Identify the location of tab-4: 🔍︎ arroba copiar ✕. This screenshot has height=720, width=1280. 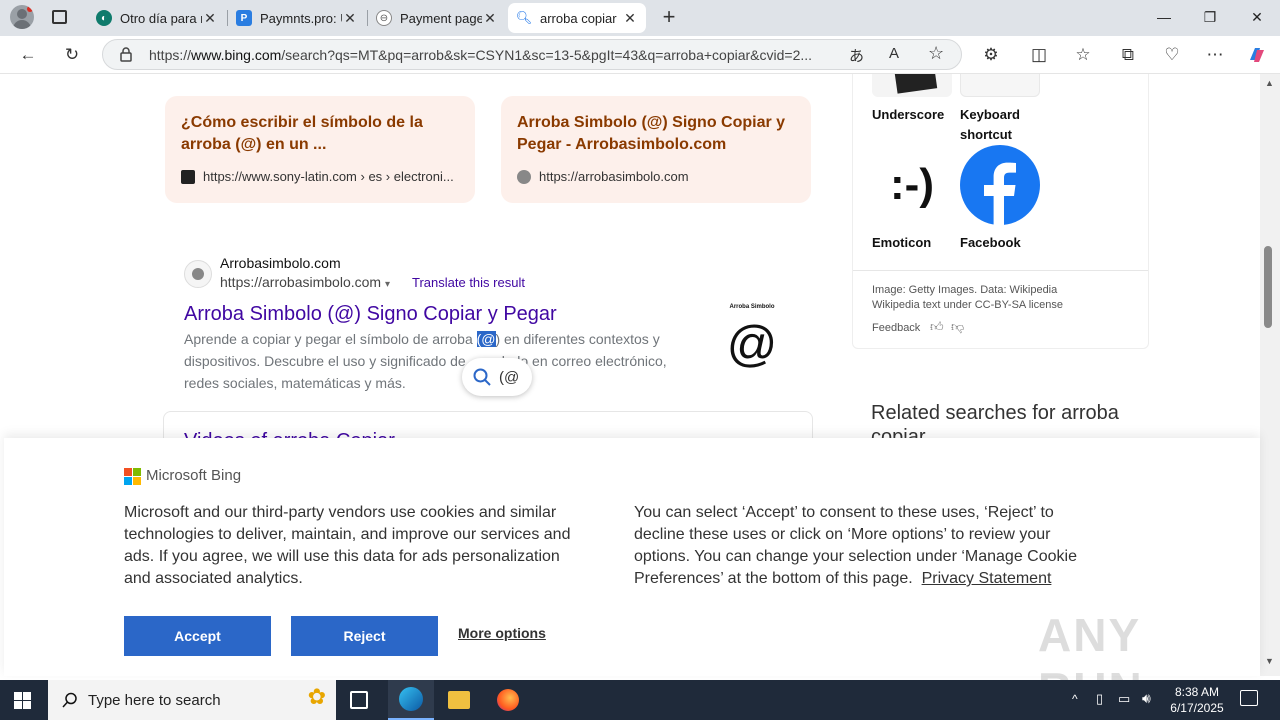
(577, 18).